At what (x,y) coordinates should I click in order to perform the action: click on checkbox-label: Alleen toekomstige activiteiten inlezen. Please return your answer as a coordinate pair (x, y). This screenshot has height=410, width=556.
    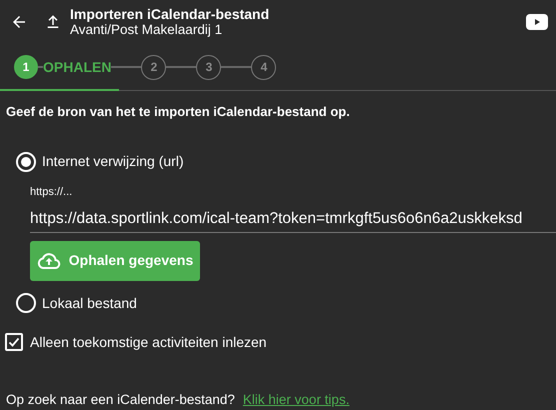
    Looking at the image, I should click on (148, 342).